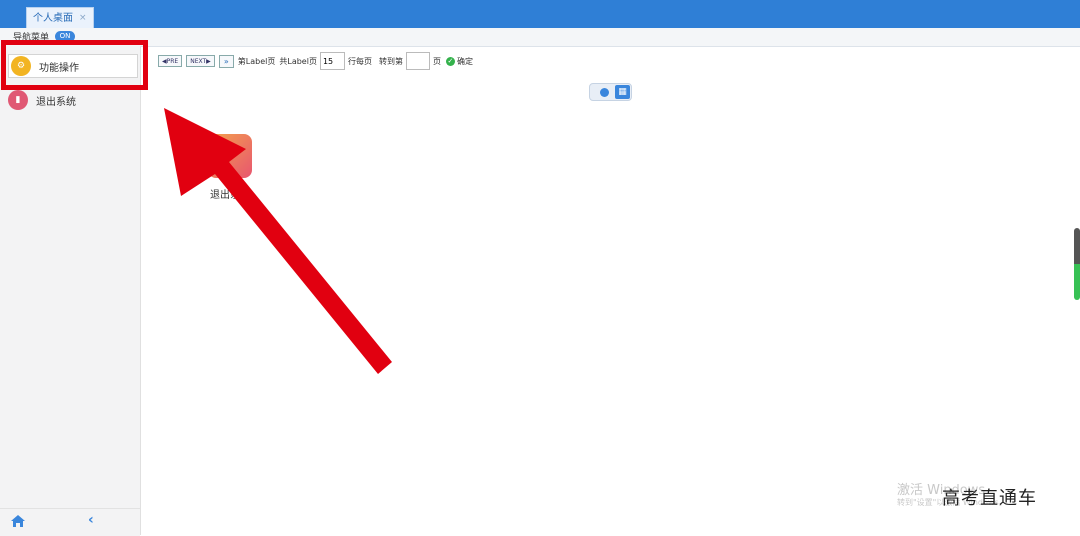  Describe the element at coordinates (436, 61) in the screenshot. I see `goto-suffix: 页` at that location.